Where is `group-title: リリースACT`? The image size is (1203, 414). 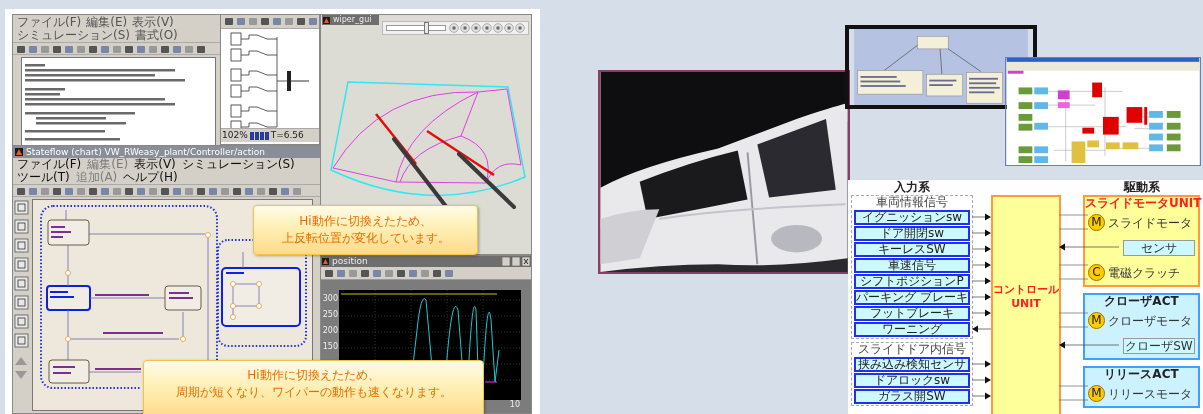 group-title: リリースACT is located at coordinates (1141, 374).